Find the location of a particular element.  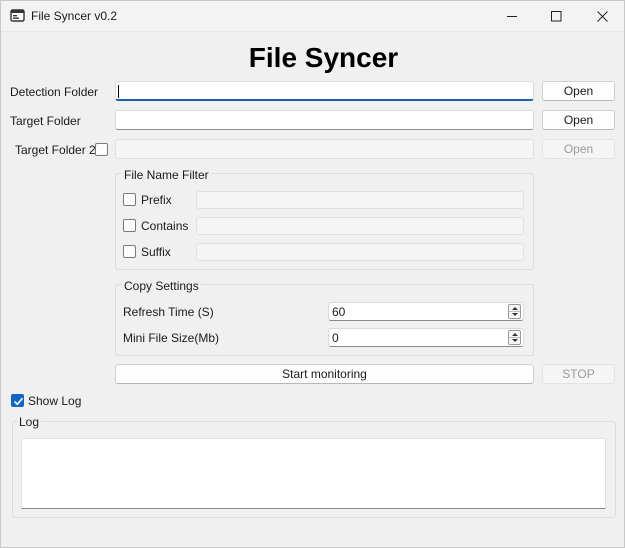

show-log-checkbox is located at coordinates (17, 400).